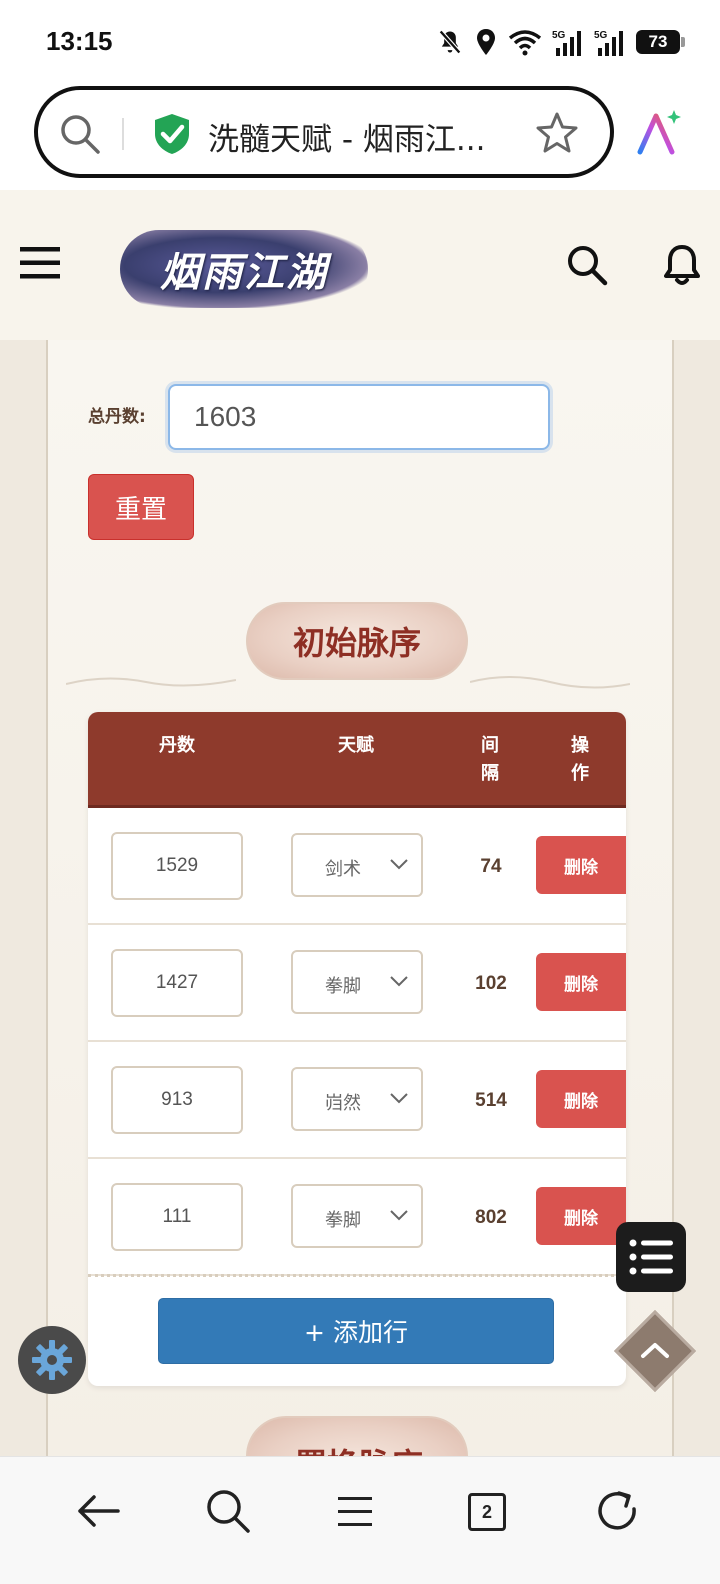  I want to click on header-gap: 间 隔, so click(490, 760).